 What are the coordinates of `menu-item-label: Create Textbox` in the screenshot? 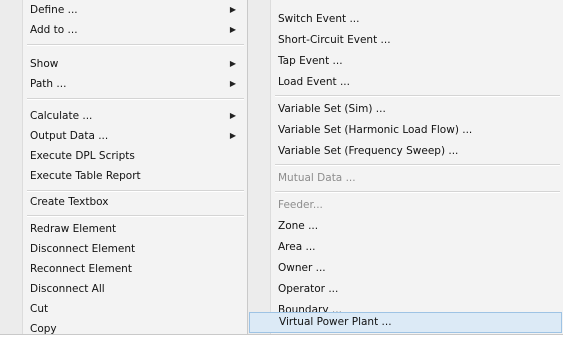 It's located at (69, 202).